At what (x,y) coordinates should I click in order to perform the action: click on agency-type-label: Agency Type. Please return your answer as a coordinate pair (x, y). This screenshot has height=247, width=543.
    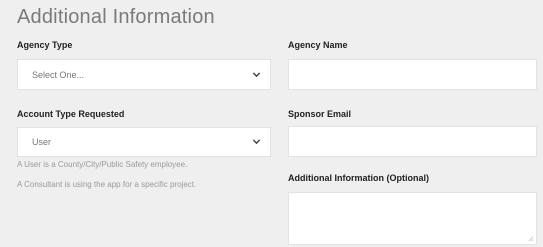
    Looking at the image, I should click on (45, 45).